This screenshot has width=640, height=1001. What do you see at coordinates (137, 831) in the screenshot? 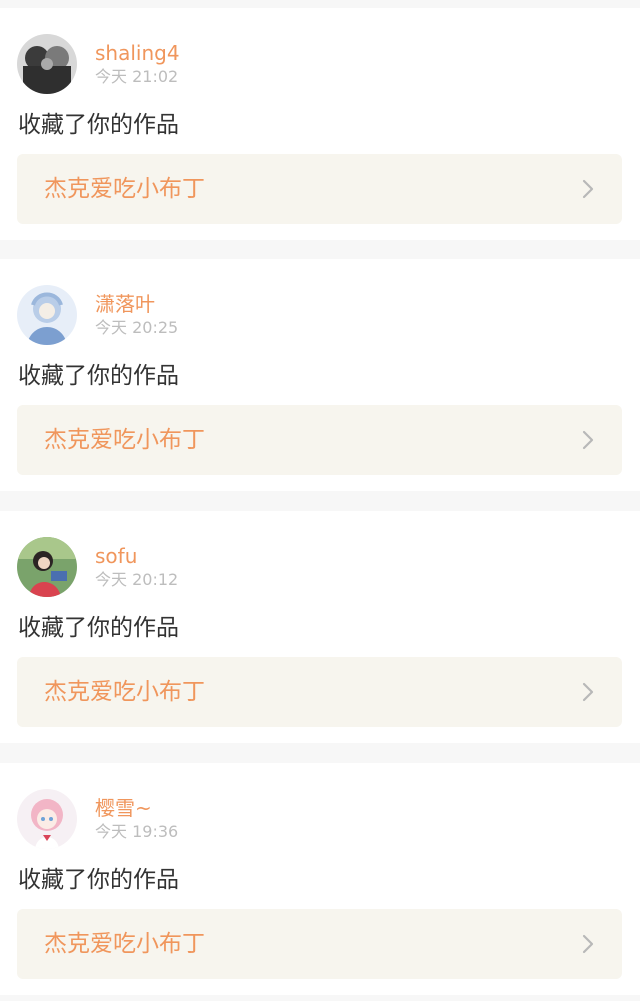
I see `timestamp: 今天 19:36` at bounding box center [137, 831].